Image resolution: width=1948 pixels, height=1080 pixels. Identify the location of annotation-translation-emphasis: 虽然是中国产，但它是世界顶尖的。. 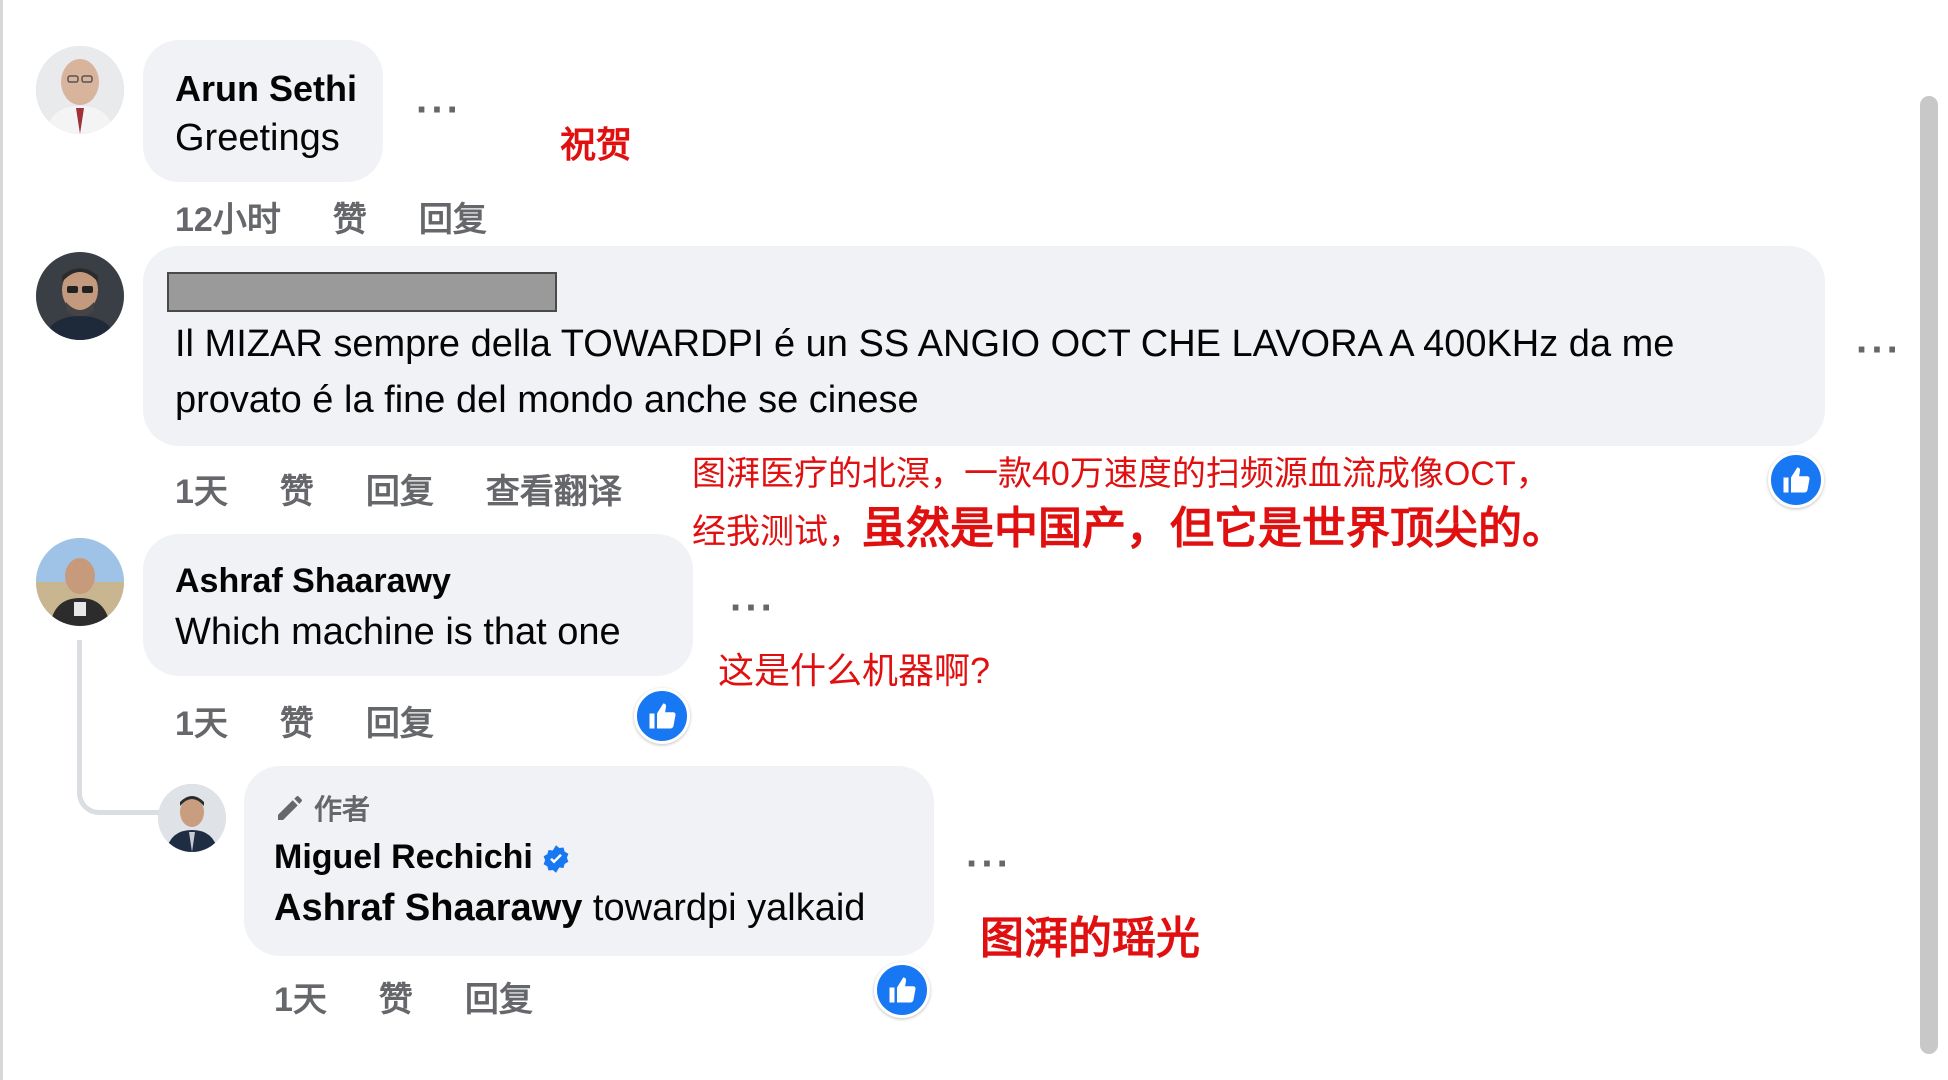
(1214, 528).